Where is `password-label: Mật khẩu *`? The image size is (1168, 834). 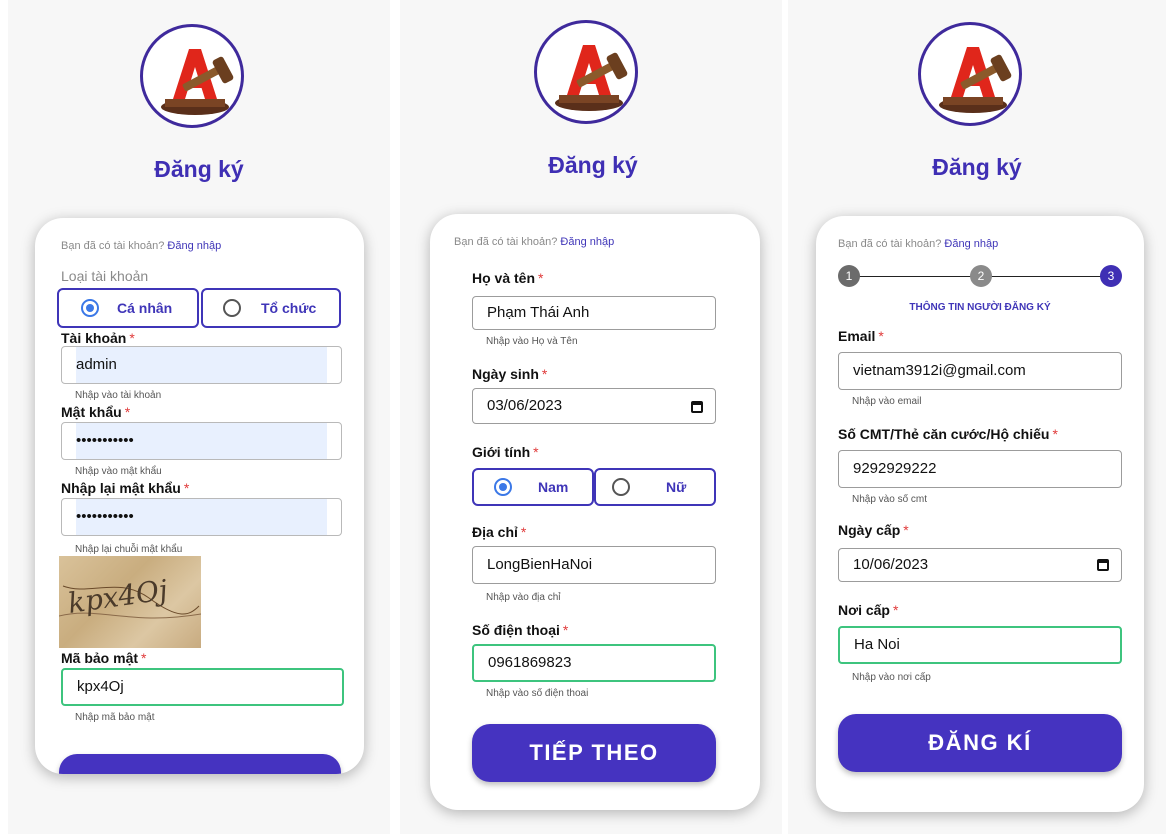 password-label: Mật khẩu * is located at coordinates (96, 412).